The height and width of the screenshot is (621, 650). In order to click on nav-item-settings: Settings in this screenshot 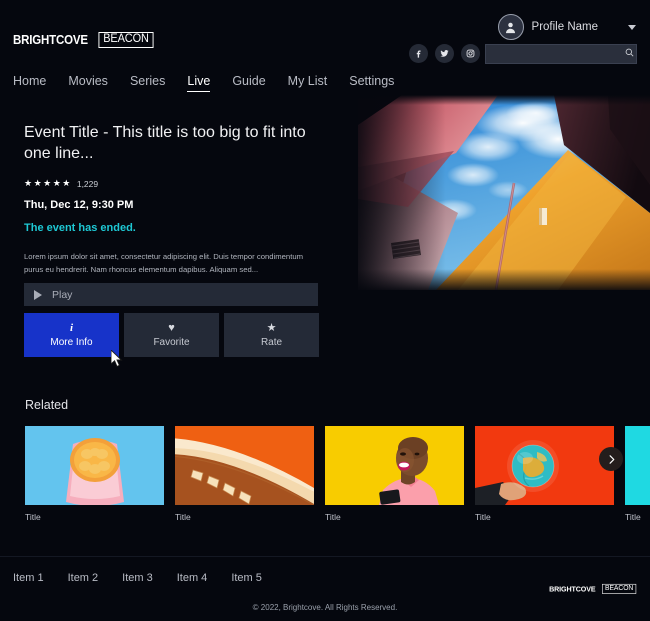, I will do `click(371, 83)`.